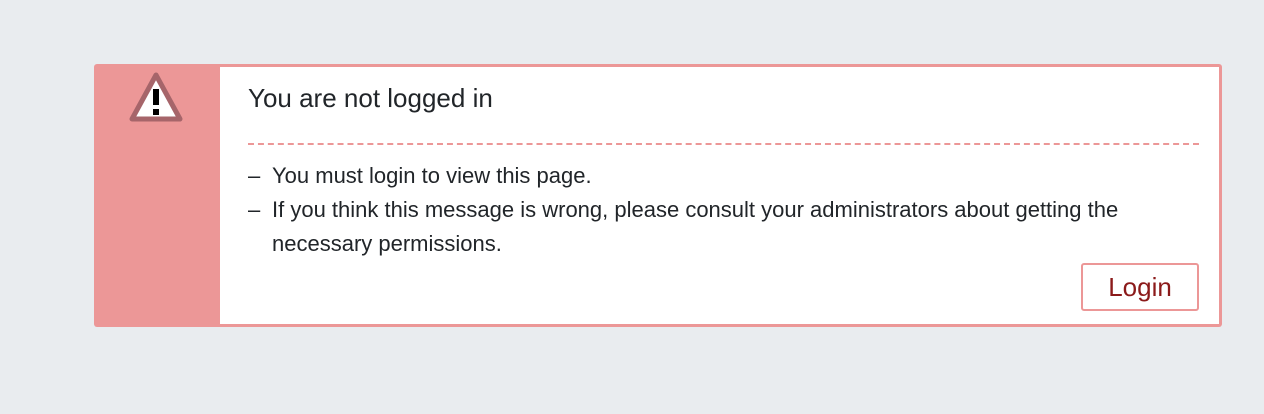 The width and height of the screenshot is (1264, 414). Describe the element at coordinates (370, 98) in the screenshot. I see `alert-title: You are not logged in` at that location.